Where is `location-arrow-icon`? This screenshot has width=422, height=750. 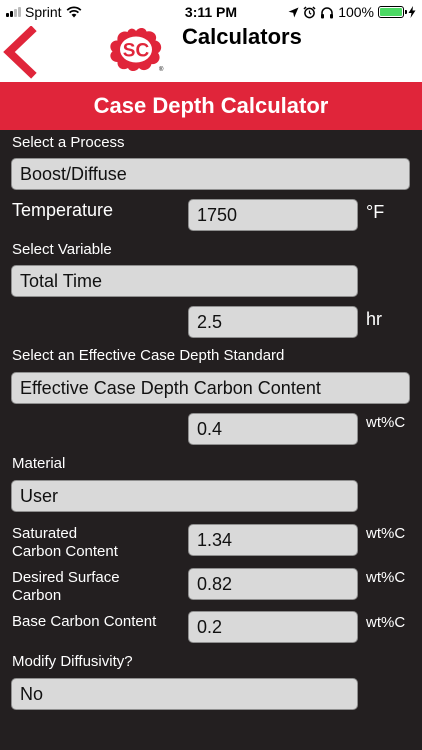
location-arrow-icon is located at coordinates (293, 12).